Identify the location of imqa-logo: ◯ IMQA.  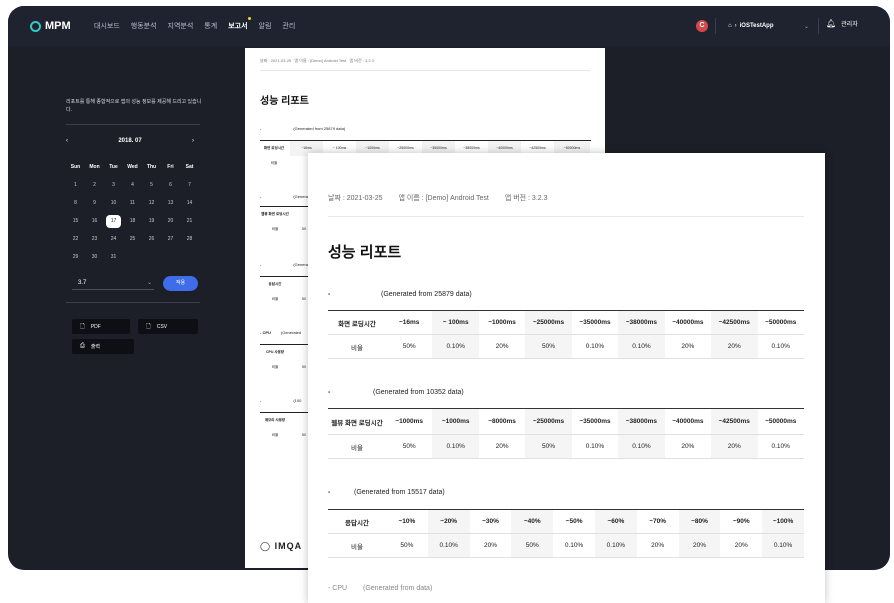
(281, 546).